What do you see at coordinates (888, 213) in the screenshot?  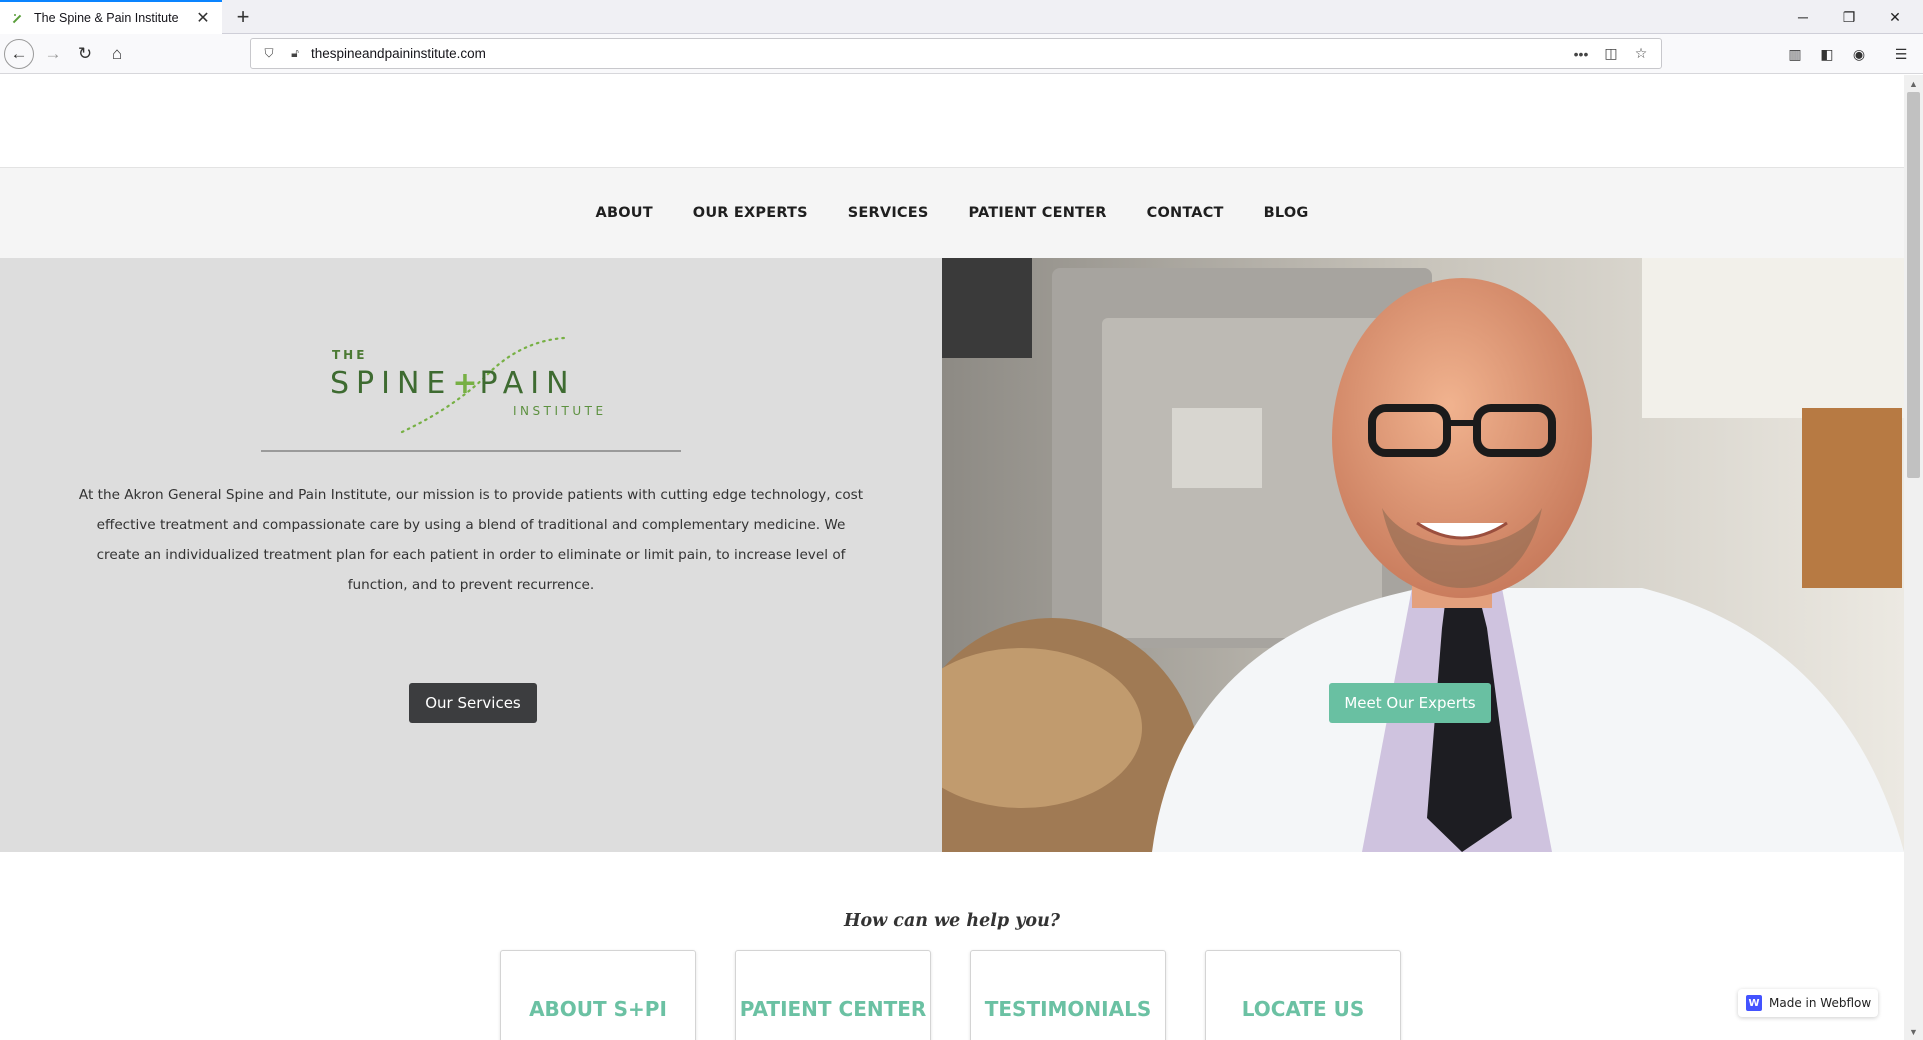 I see `nav-services: SERVICES` at bounding box center [888, 213].